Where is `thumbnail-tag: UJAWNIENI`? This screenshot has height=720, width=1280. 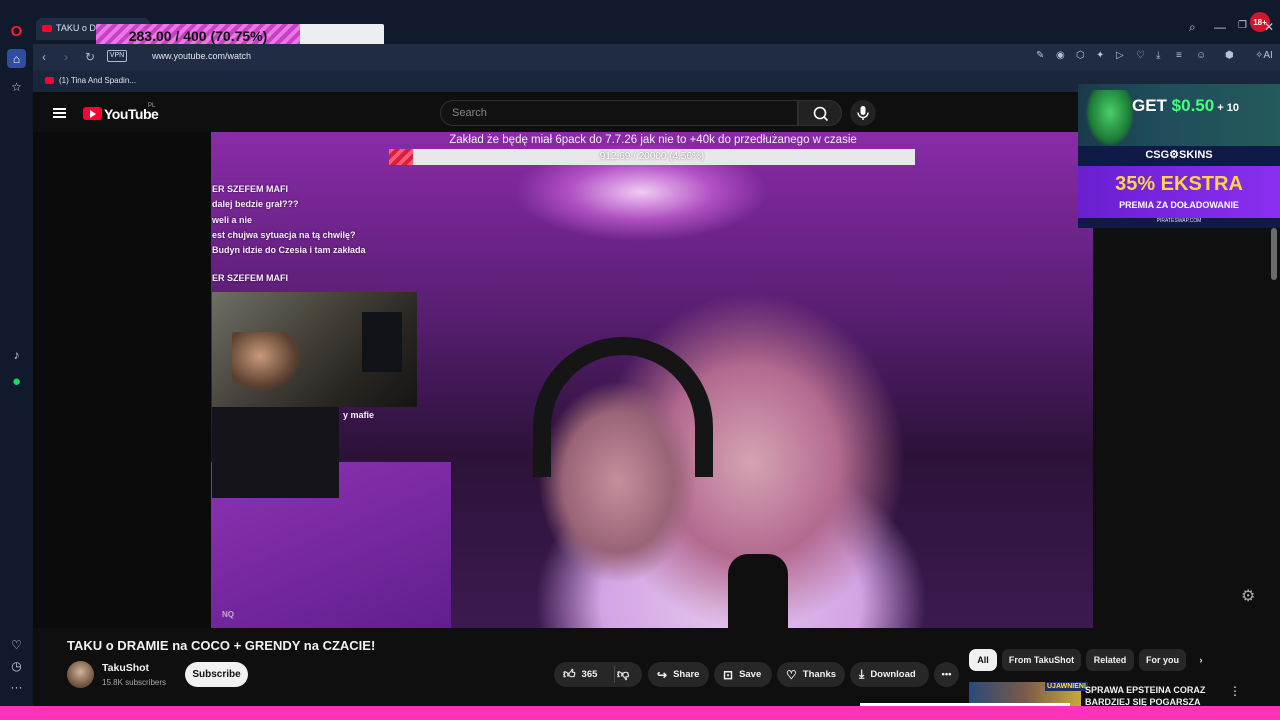
thumbnail-tag: UJAWNIENI is located at coordinates (1066, 686).